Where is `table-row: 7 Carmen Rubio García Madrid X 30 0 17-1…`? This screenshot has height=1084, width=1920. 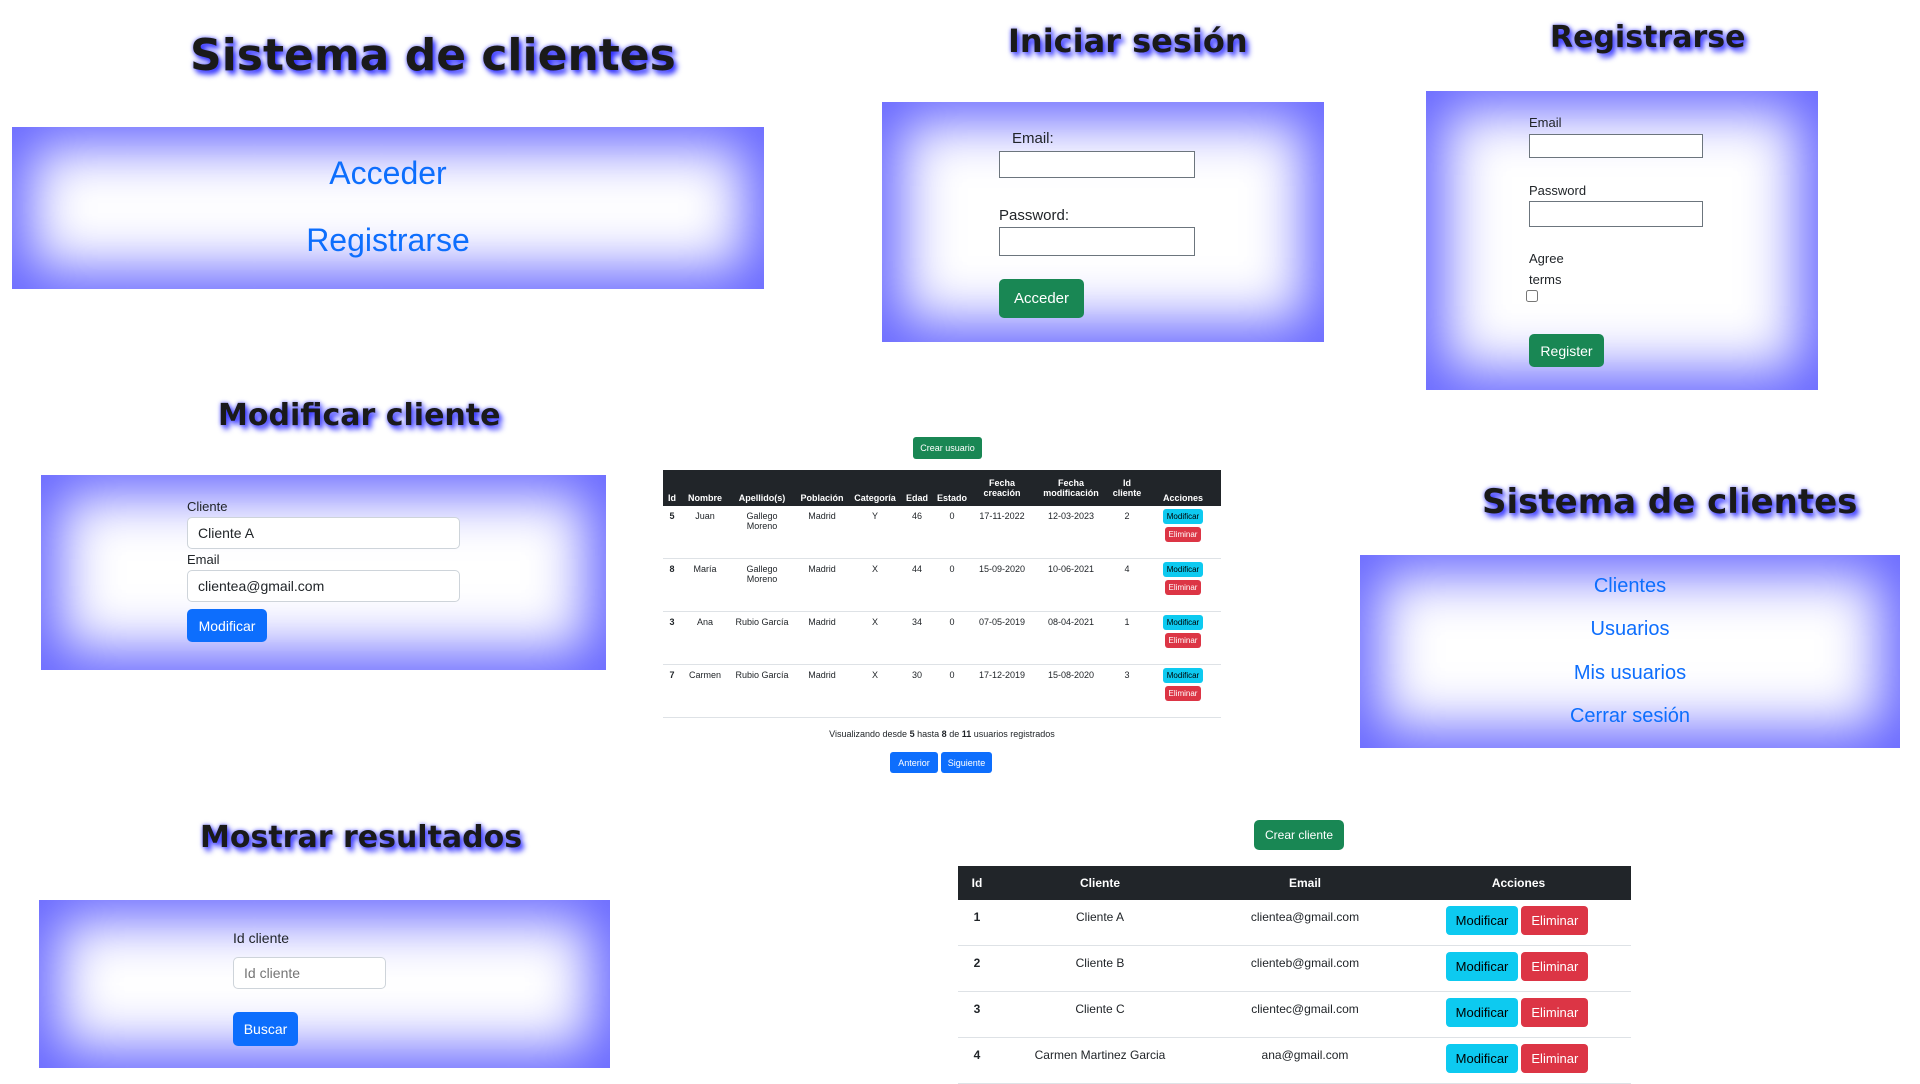
table-row: 7 Carmen Rubio García Madrid X 30 0 17-1… is located at coordinates (942, 691).